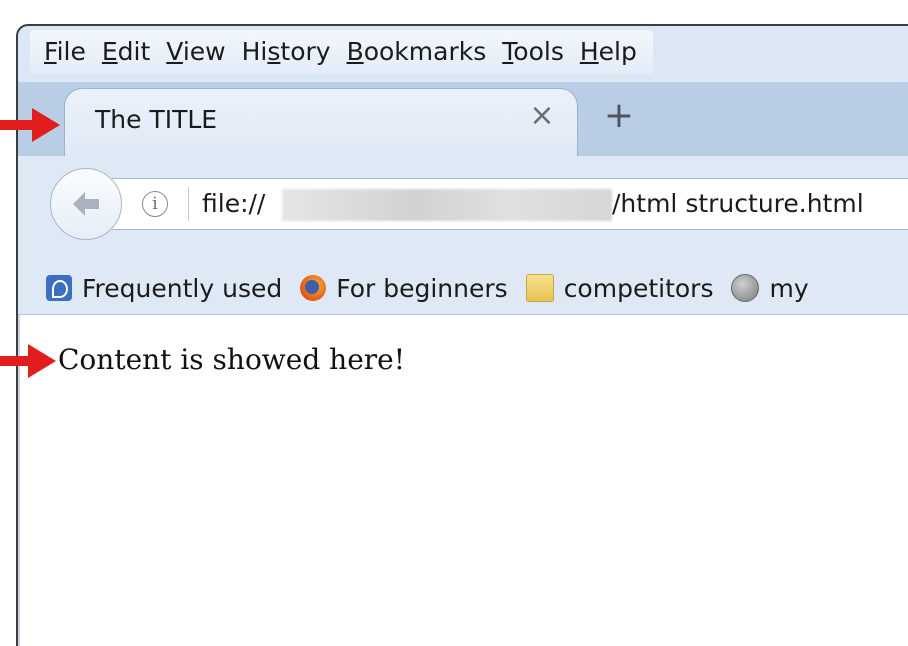 This screenshot has height=646, width=908. Describe the element at coordinates (422, 288) in the screenshot. I see `bookmark-label: For beginners` at that location.